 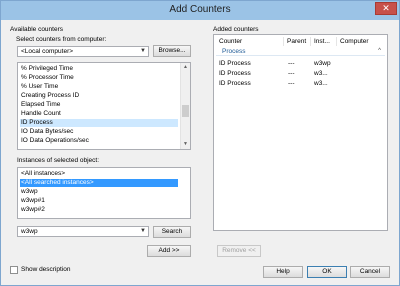 What do you see at coordinates (239, 251) in the screenshot?
I see `remove-button: Remove <<` at bounding box center [239, 251].